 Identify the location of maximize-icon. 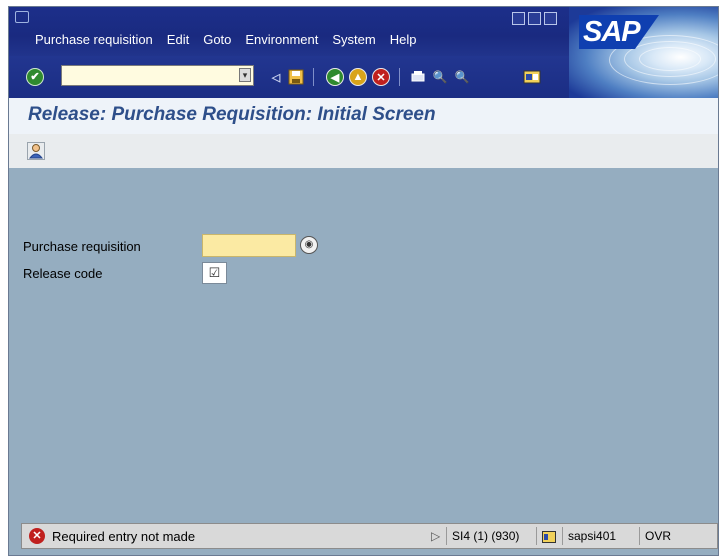
(534, 18).